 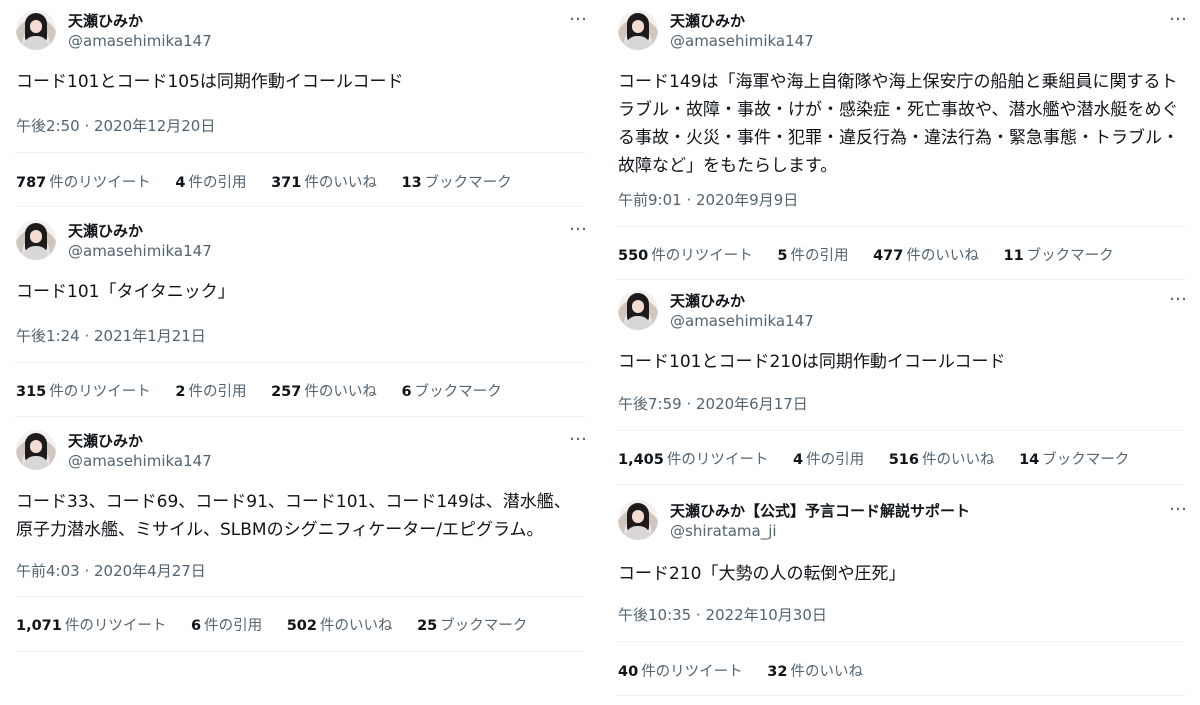 I want to click on retweet-count: 40 件のリツイート, so click(x=680, y=670).